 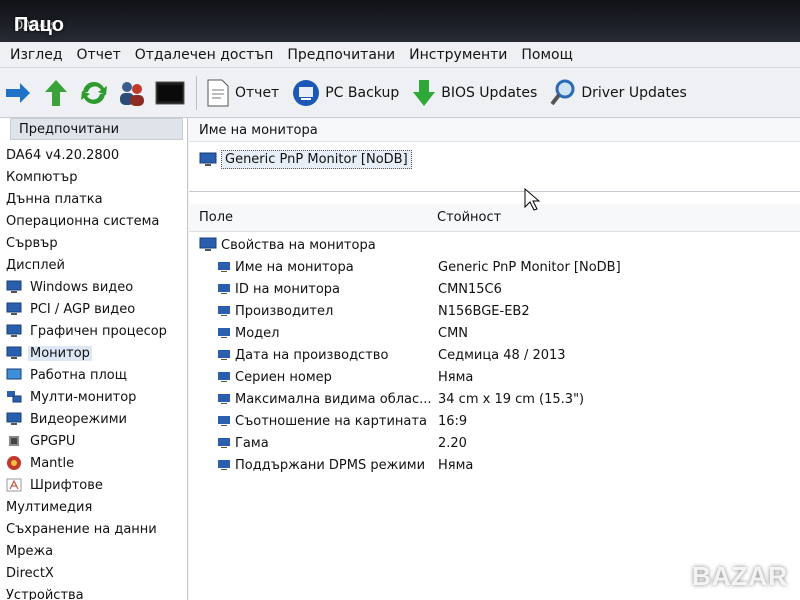 I want to click on tree-item-gpu: Графичен процесор, so click(x=93, y=331).